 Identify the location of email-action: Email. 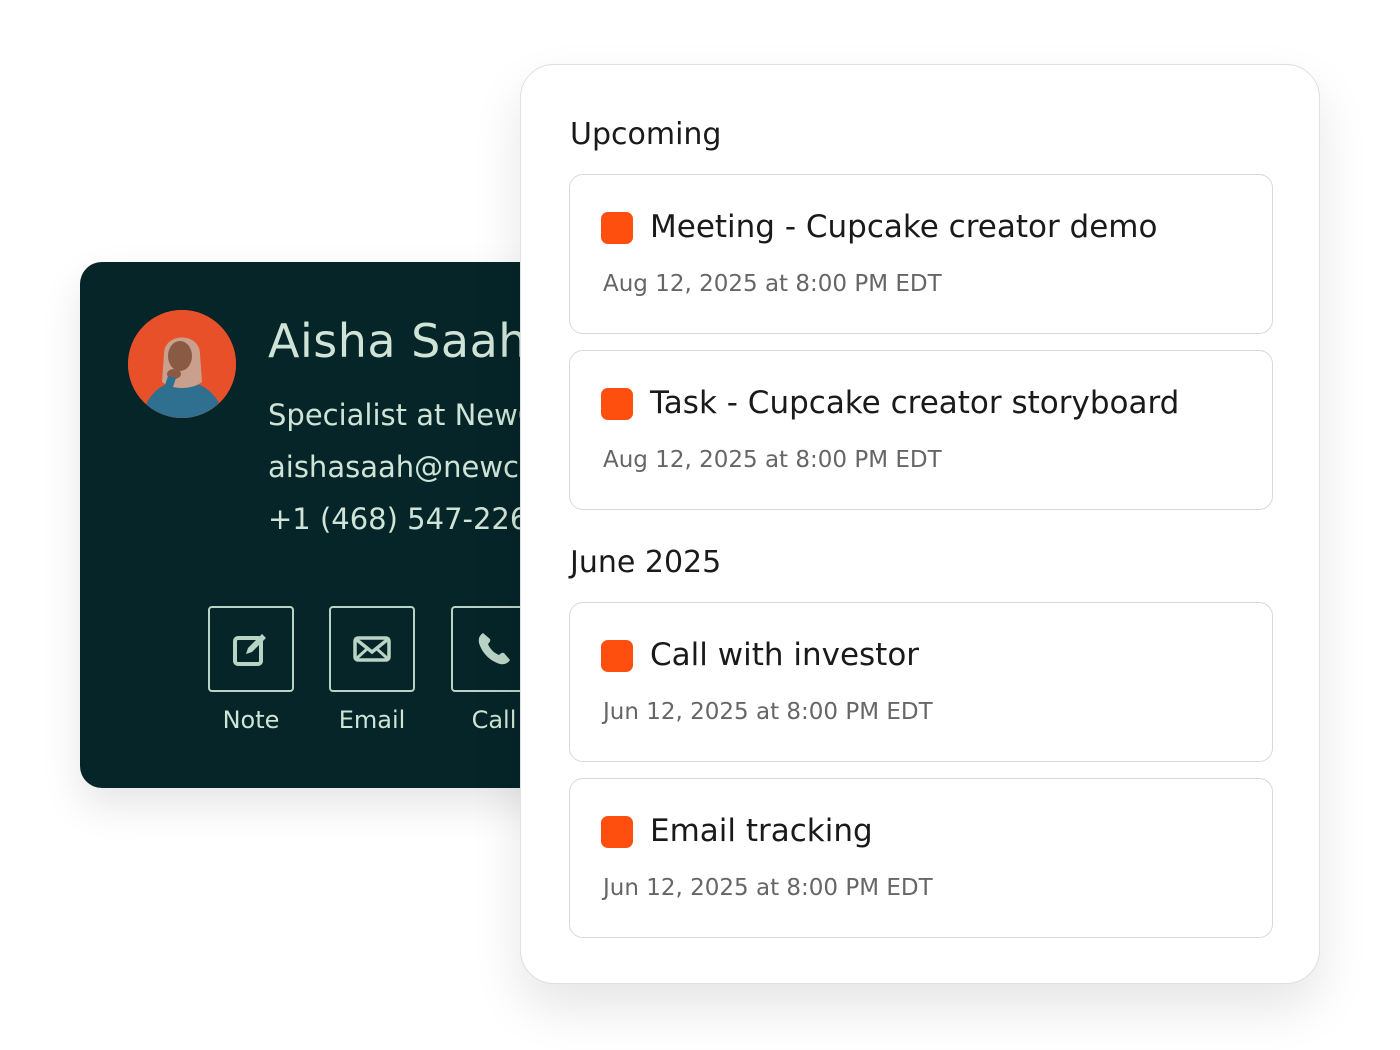
(372, 670).